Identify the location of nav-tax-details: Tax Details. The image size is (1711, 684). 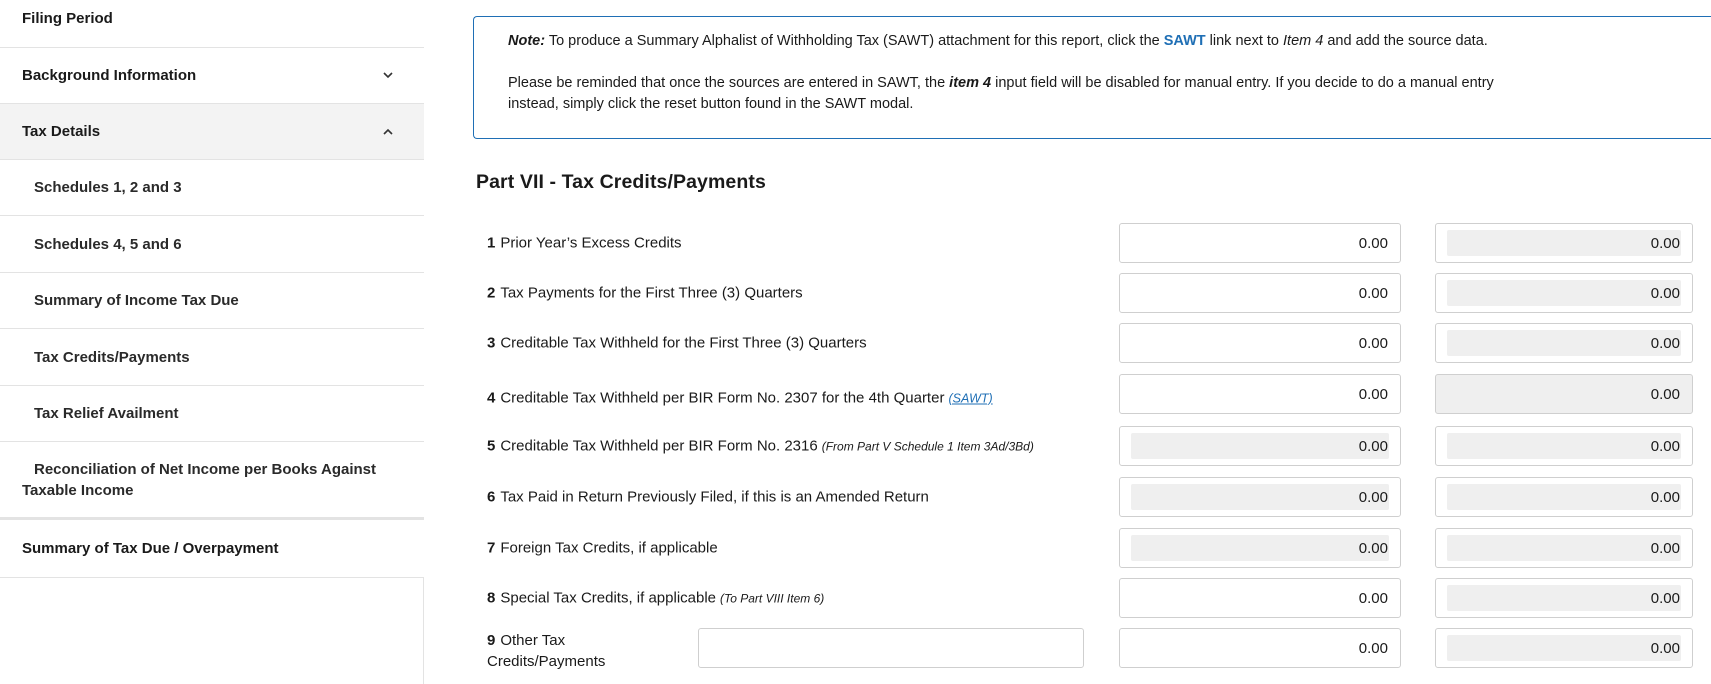
(212, 132).